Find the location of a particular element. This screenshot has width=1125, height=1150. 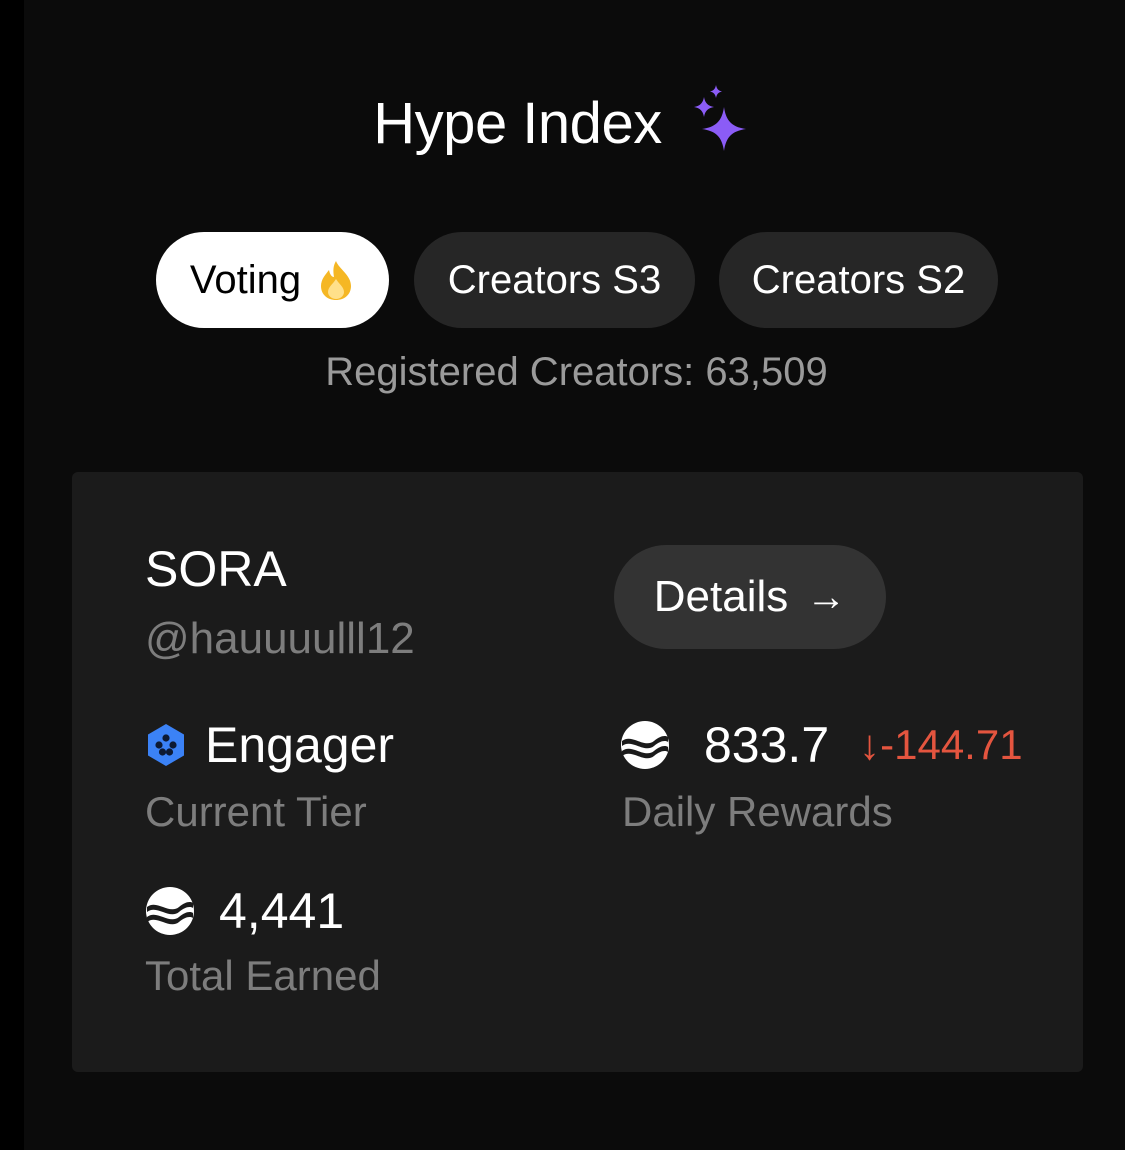

daily-rewards-row: 833.7 ↓-144.71 is located at coordinates (821, 745).